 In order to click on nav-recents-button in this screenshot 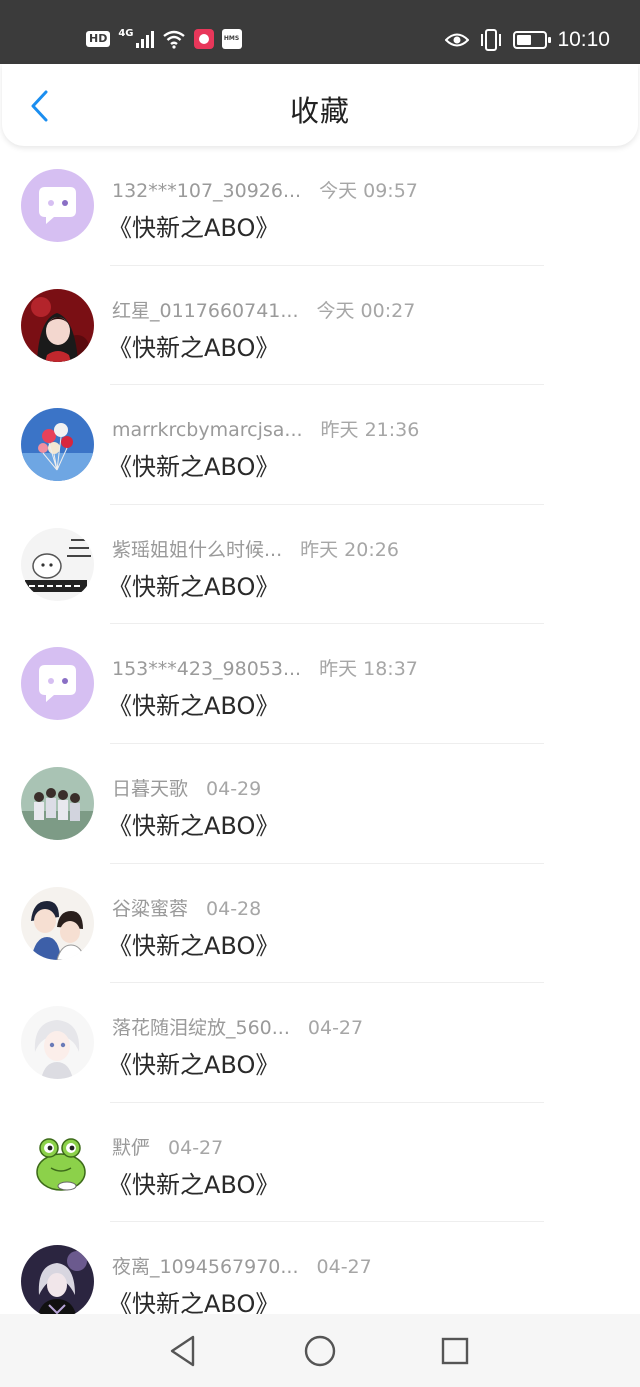, I will do `click(455, 1351)`.